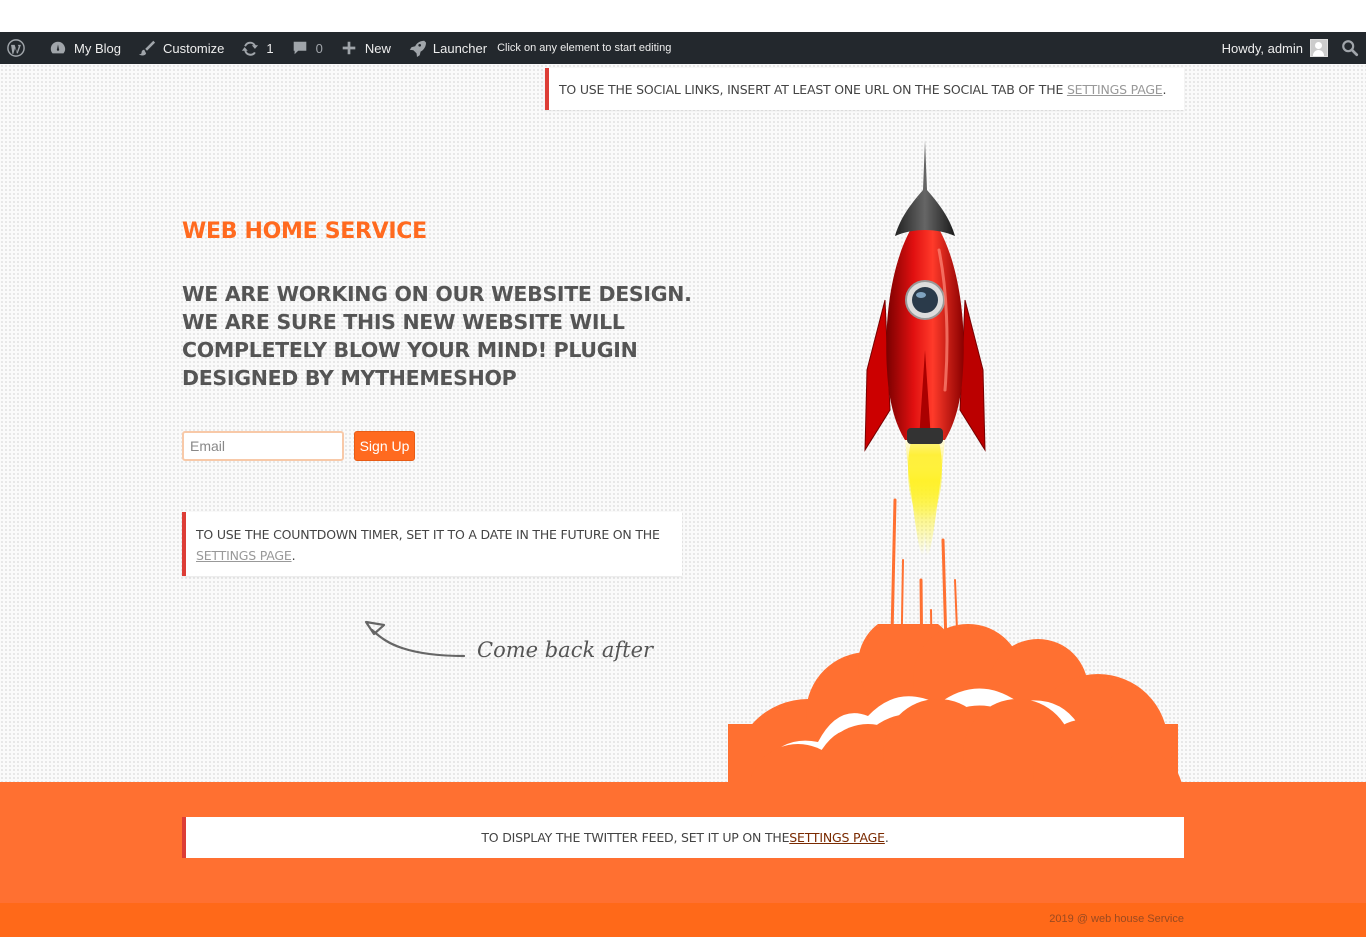 The width and height of the screenshot is (1366, 937). Describe the element at coordinates (683, 920) in the screenshot. I see `copyright-bar: 2019 @ web house Service` at that location.